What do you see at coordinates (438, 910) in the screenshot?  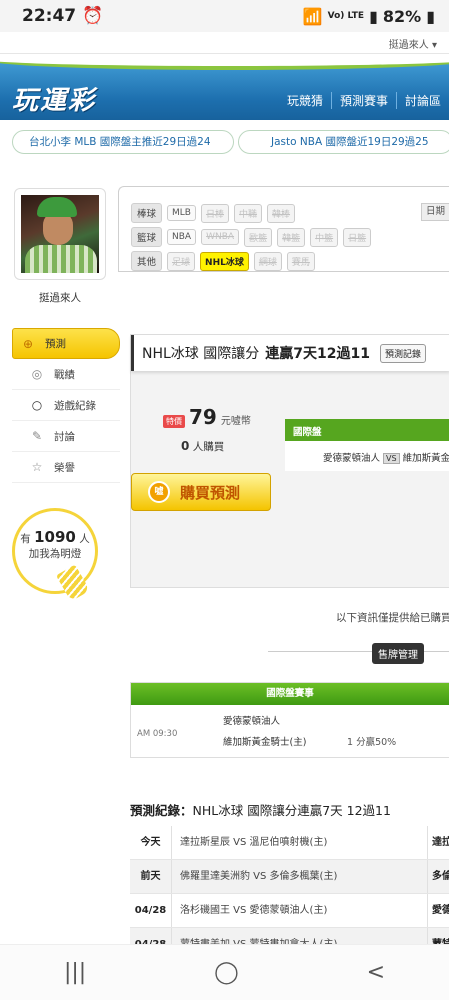 I see `record-result: 愛德` at bounding box center [438, 910].